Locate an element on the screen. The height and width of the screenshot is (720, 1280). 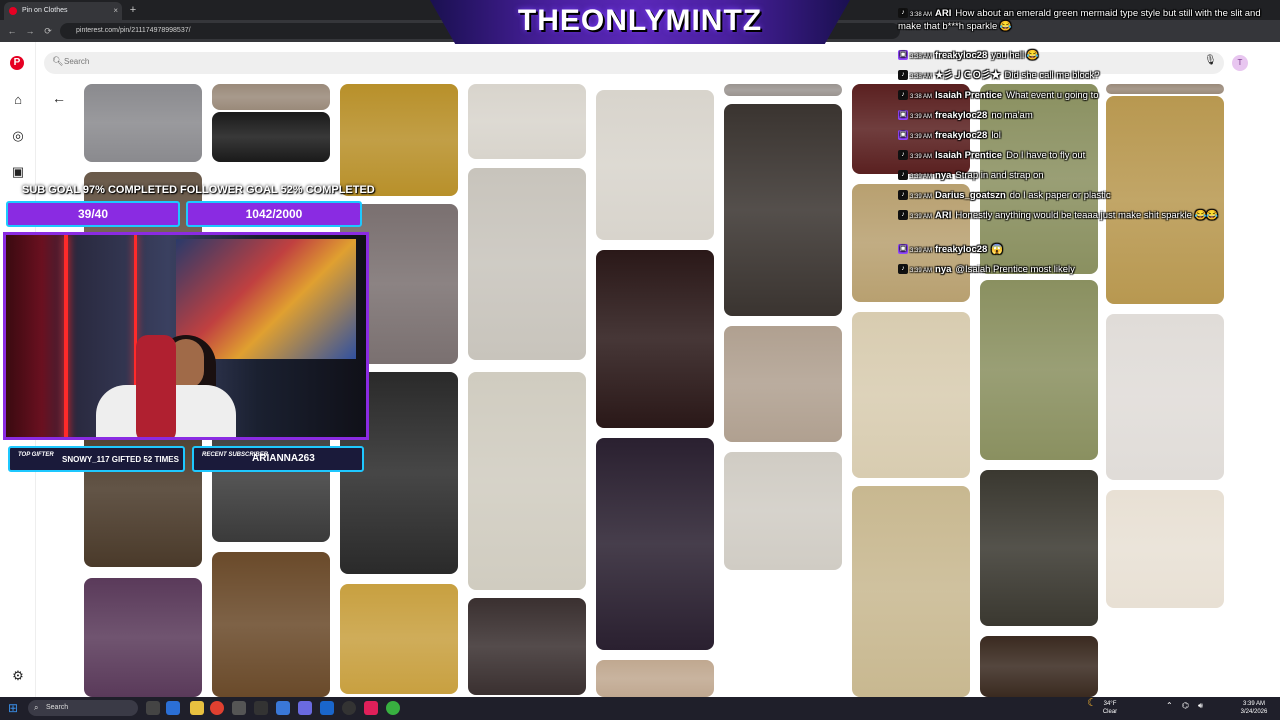
chat-text: you hell 😂 is located at coordinates (1015, 55).